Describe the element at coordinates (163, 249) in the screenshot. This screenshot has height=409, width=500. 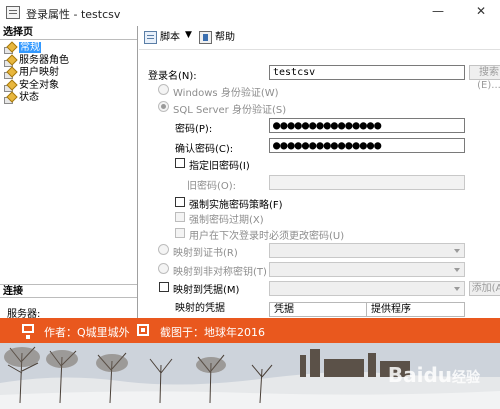
I see `map-certificate-radio` at that location.